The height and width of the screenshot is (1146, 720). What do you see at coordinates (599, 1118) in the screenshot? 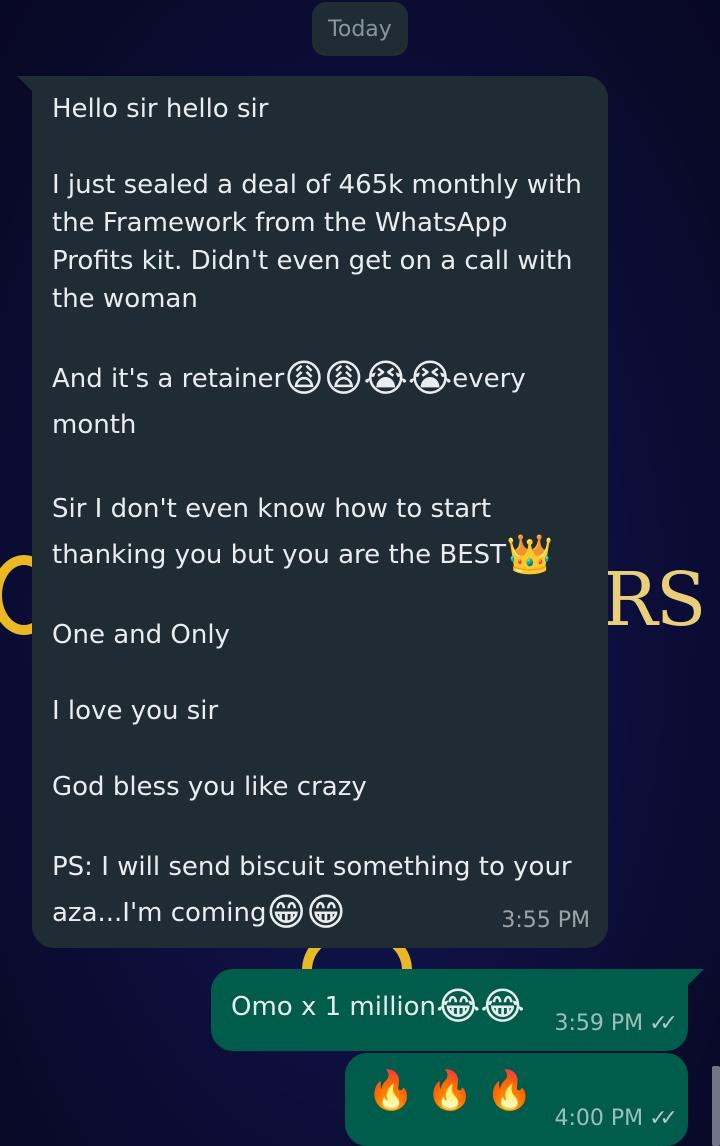
I see `message-timestamp: 4:00 PM` at bounding box center [599, 1118].